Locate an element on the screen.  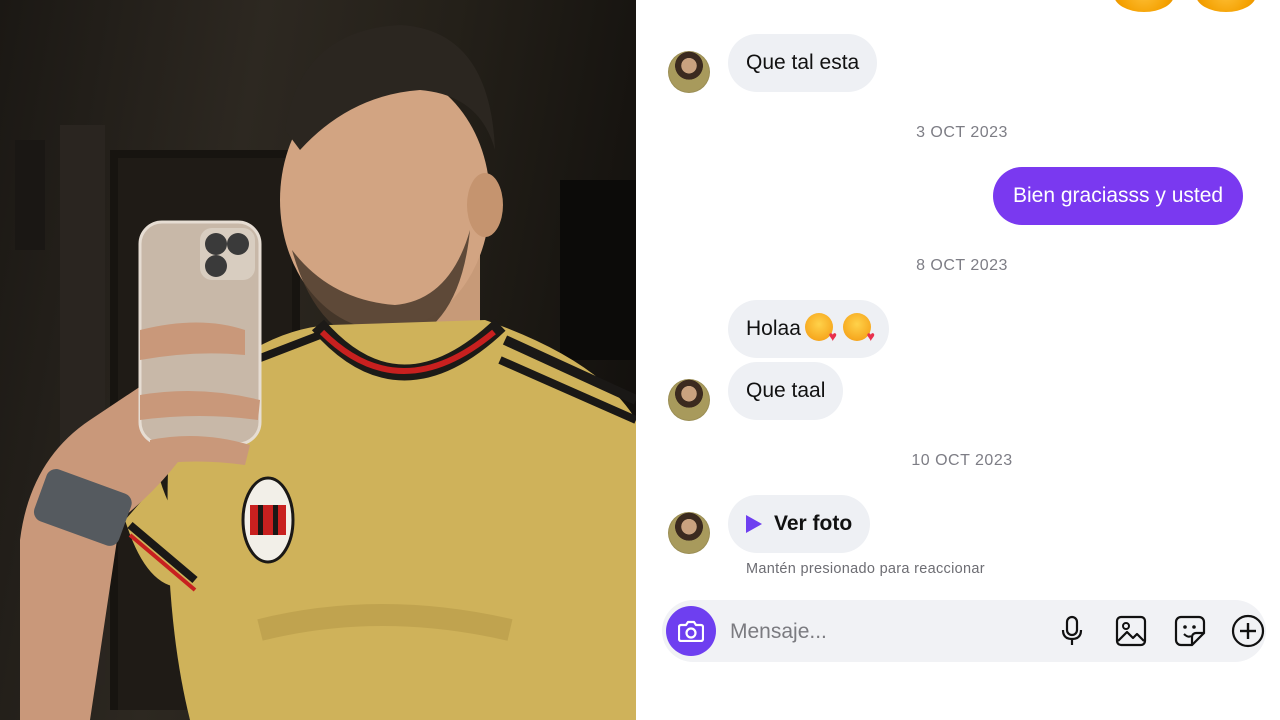
reaction-hint: Mantén presionado para reaccionar is located at coordinates (865, 569).